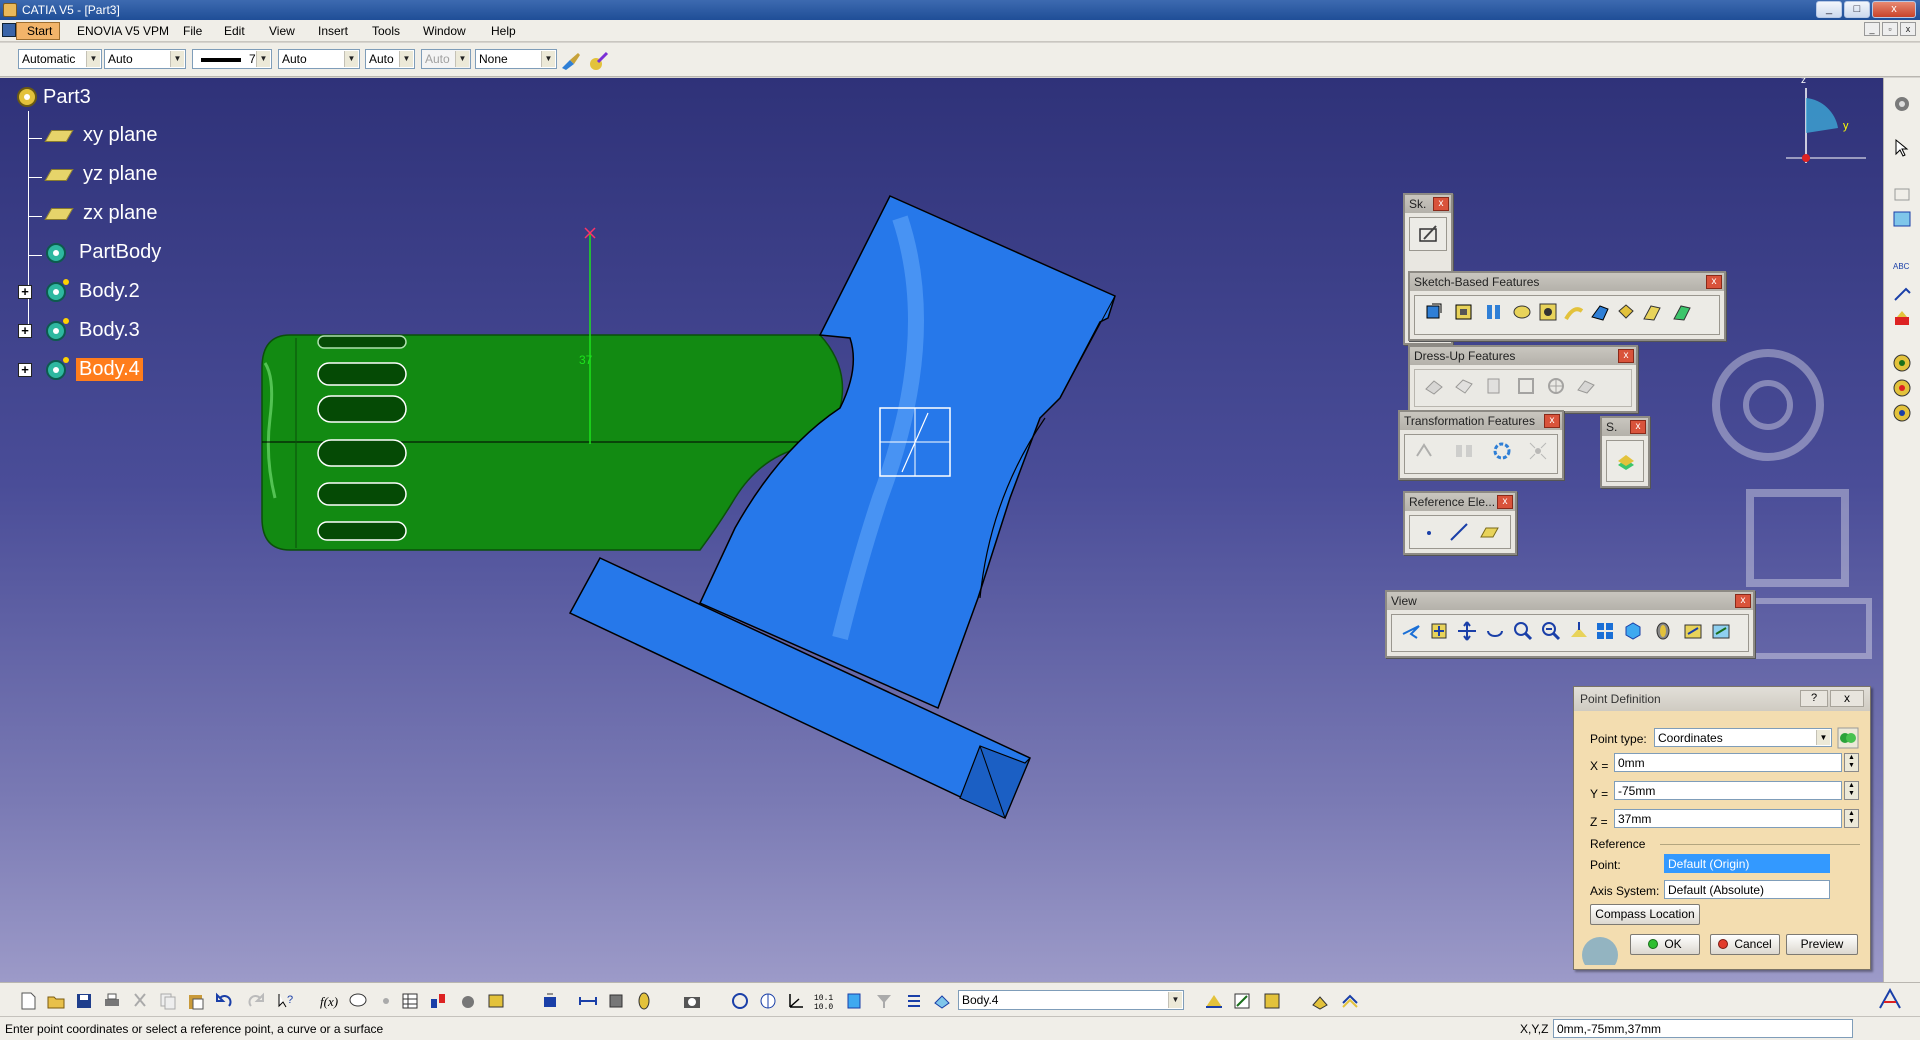 The width and height of the screenshot is (1920, 1040). I want to click on graphic-properties-icon, so click(599, 61).